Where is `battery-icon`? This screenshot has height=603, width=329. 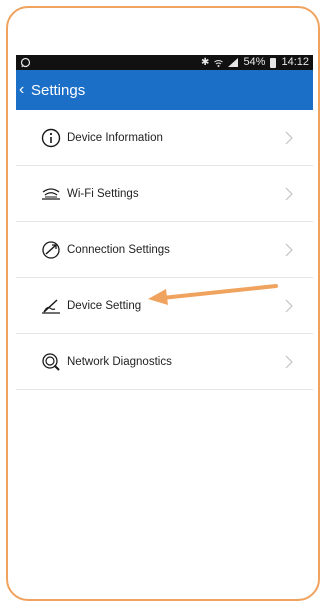 battery-icon is located at coordinates (273, 62).